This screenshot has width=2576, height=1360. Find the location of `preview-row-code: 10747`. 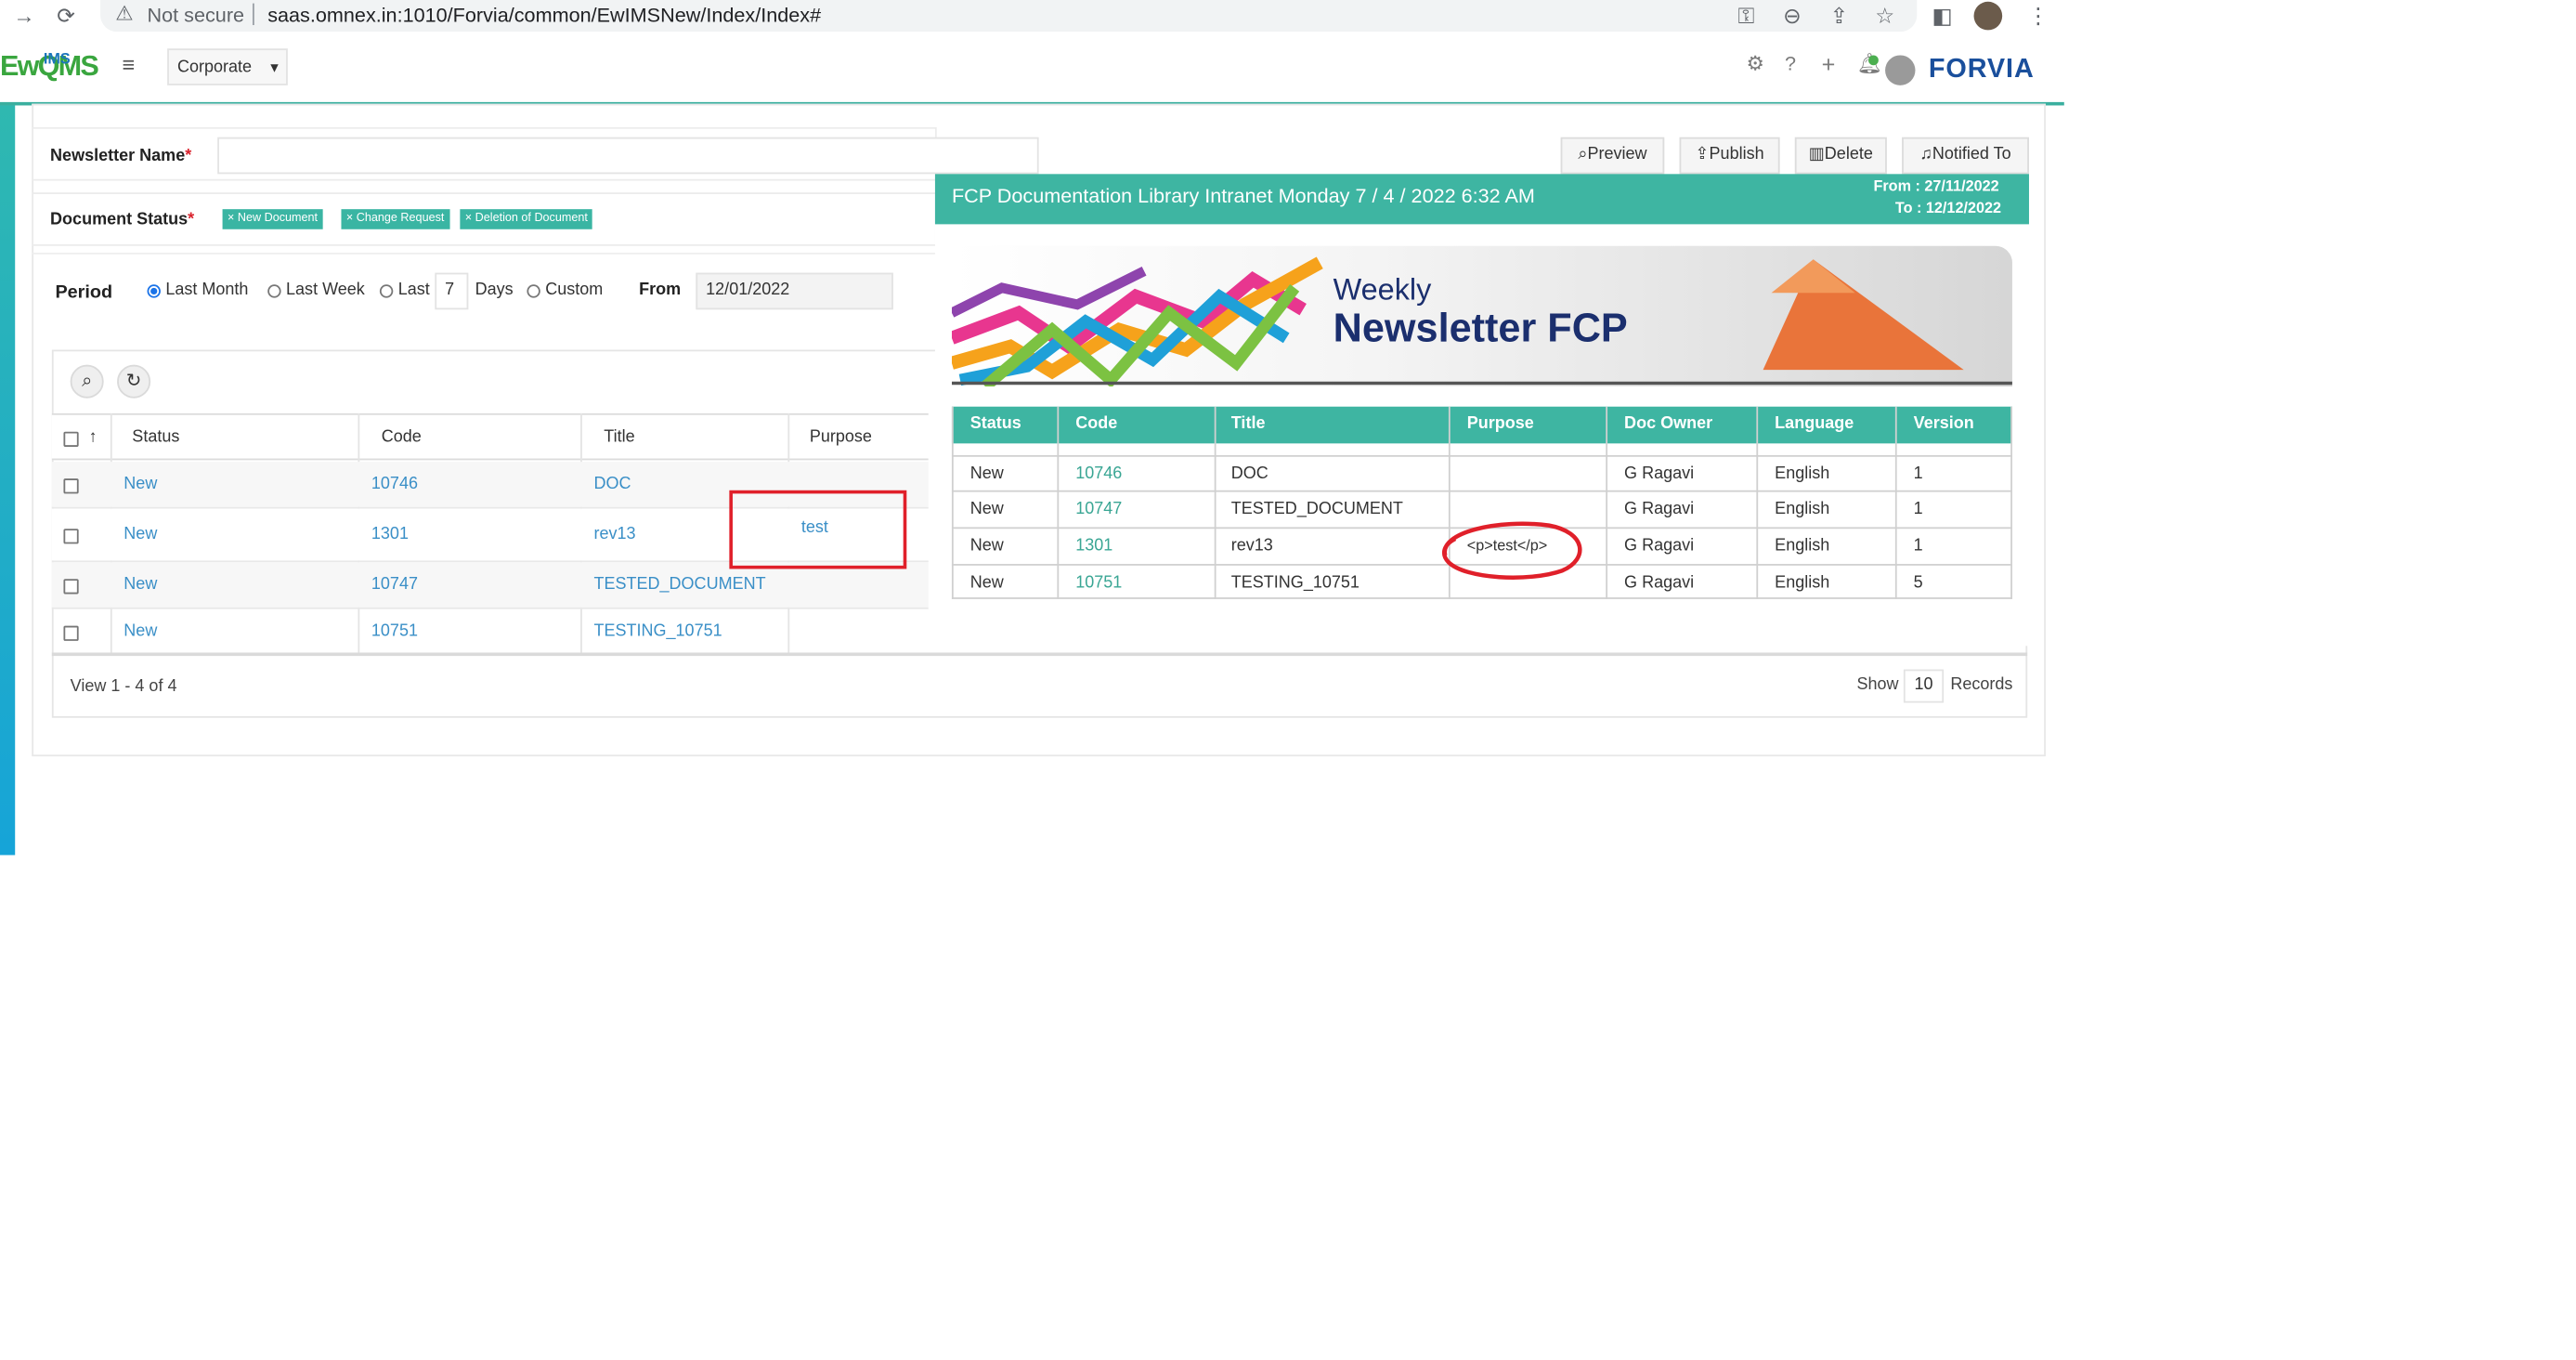

preview-row-code: 10747 is located at coordinates (1098, 510).